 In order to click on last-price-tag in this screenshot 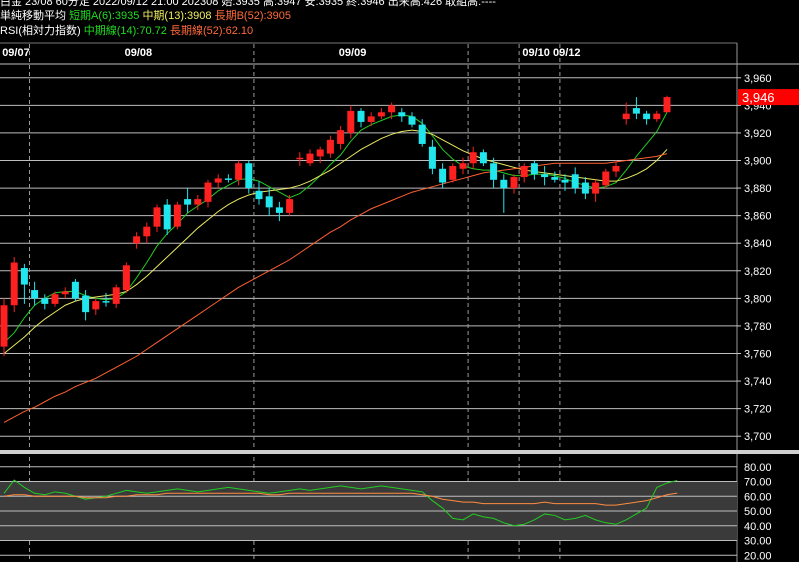, I will do `click(768, 97)`.